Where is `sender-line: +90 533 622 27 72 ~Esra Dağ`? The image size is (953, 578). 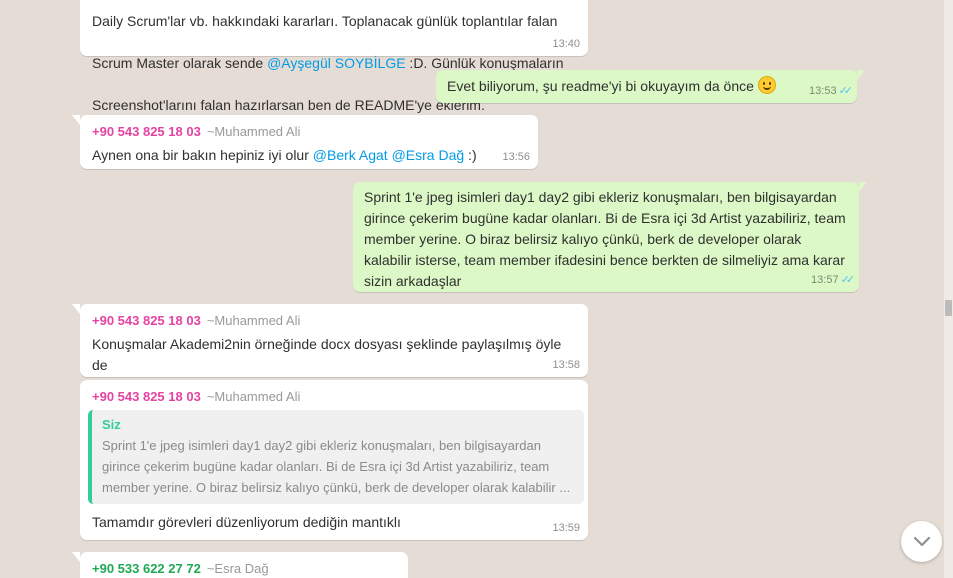 sender-line: +90 533 622 27 72 ~Esra Dağ is located at coordinates (245, 569).